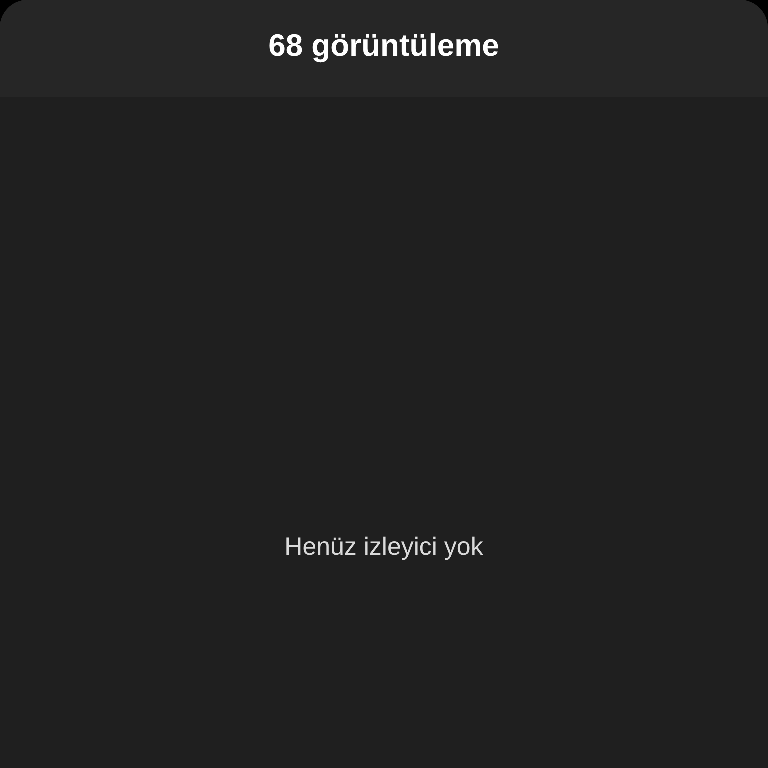 The width and height of the screenshot is (768, 768). Describe the element at coordinates (384, 548) in the screenshot. I see `empty-message: Henüz izleyici yok` at that location.